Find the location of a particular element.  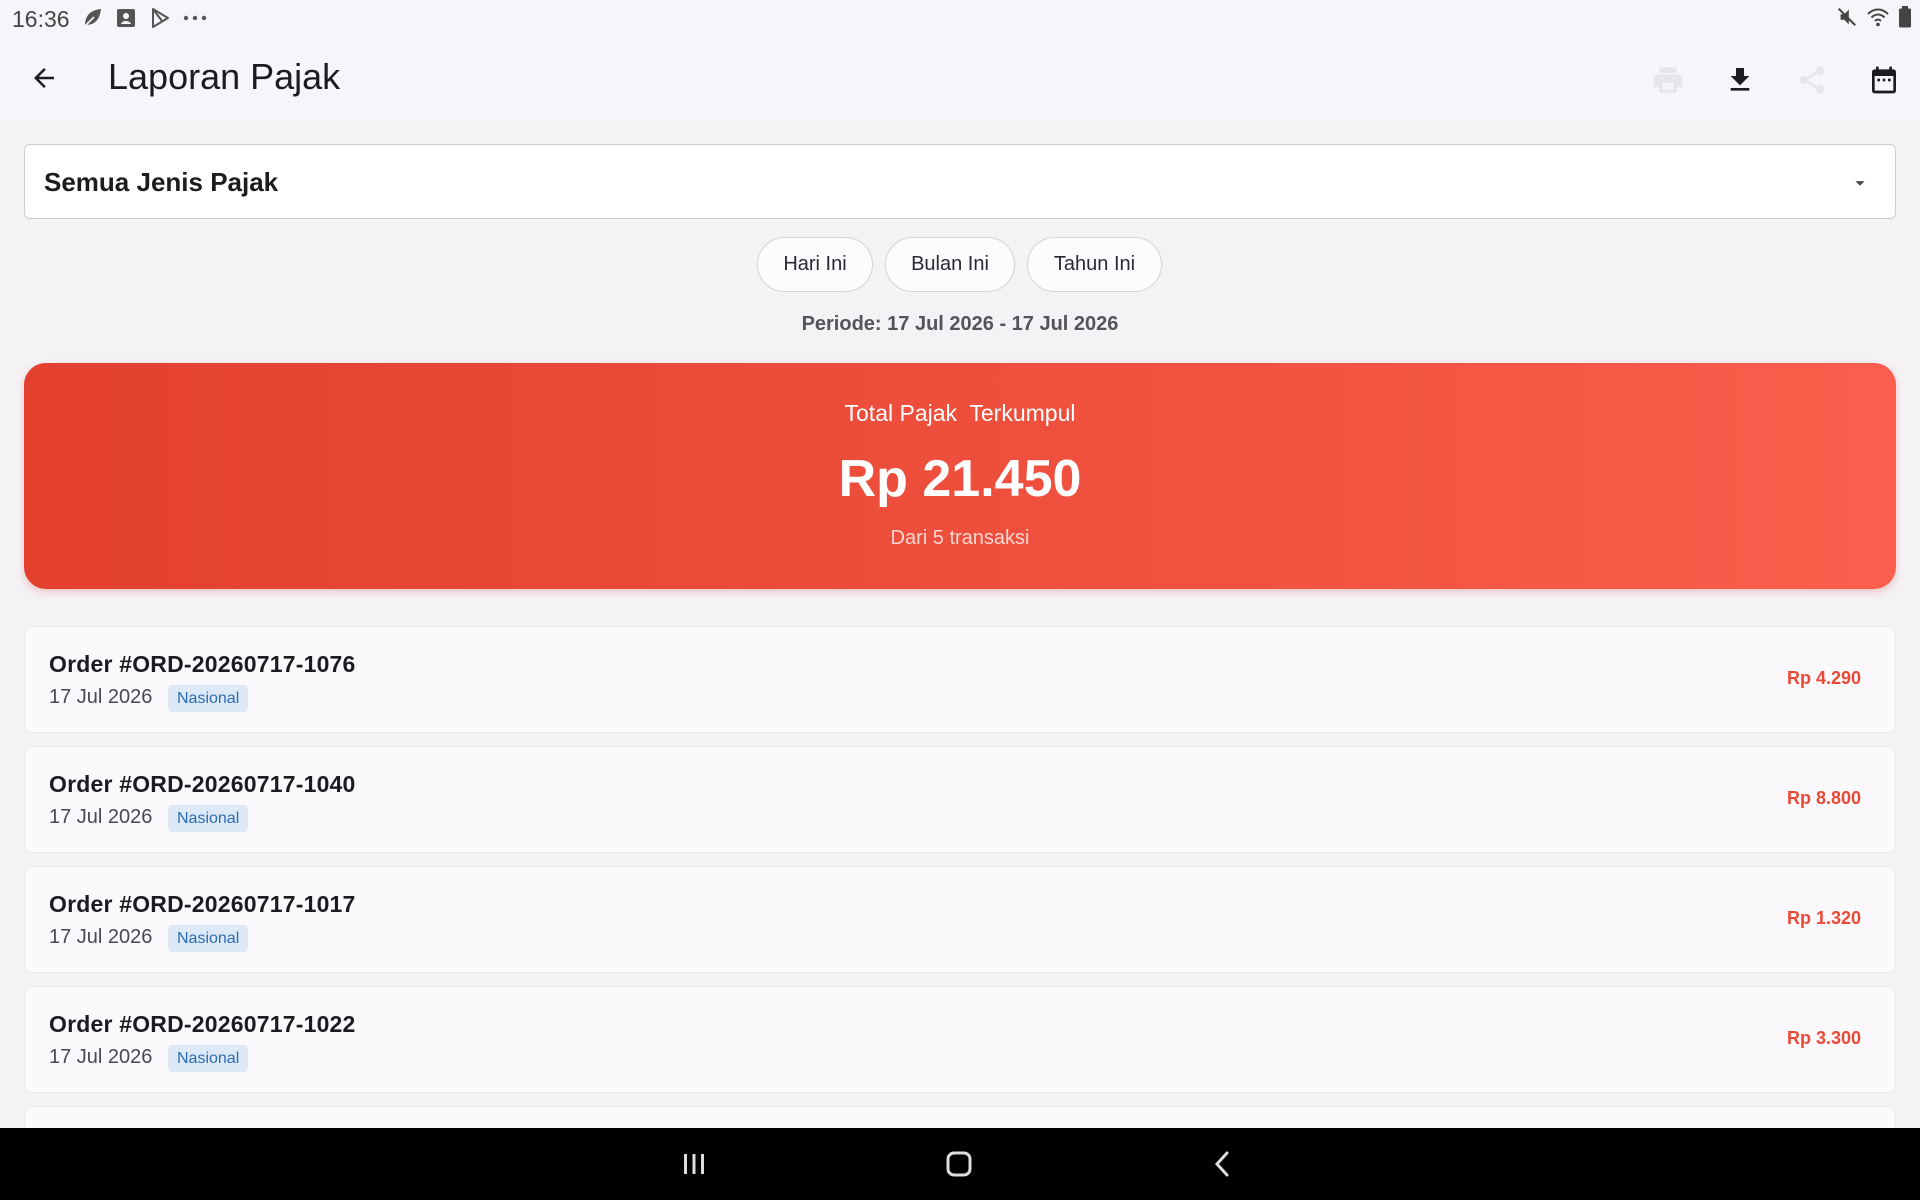

print-icon is located at coordinates (1668, 80).